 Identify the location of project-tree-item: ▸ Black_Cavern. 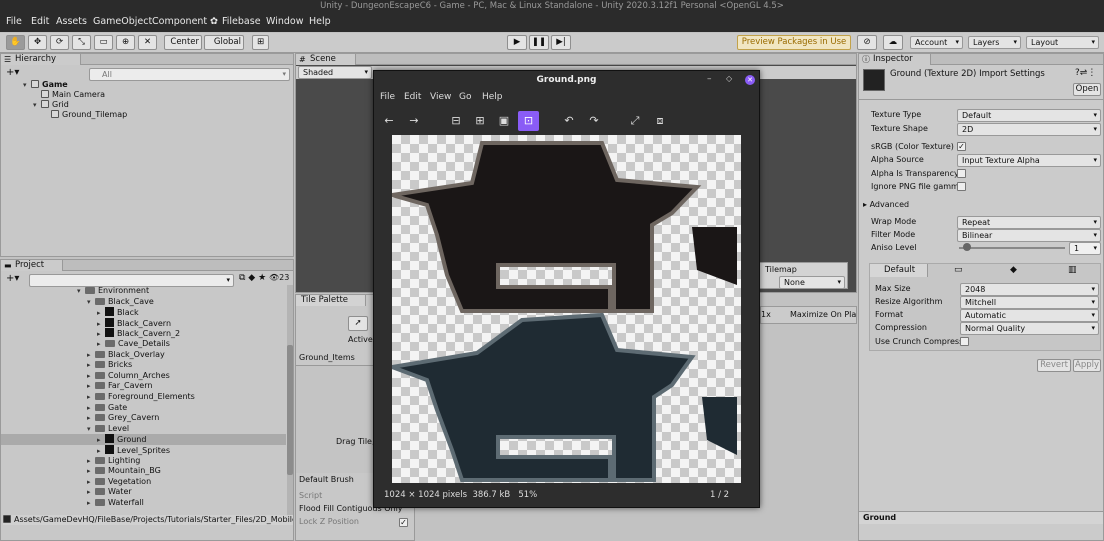
(143, 323).